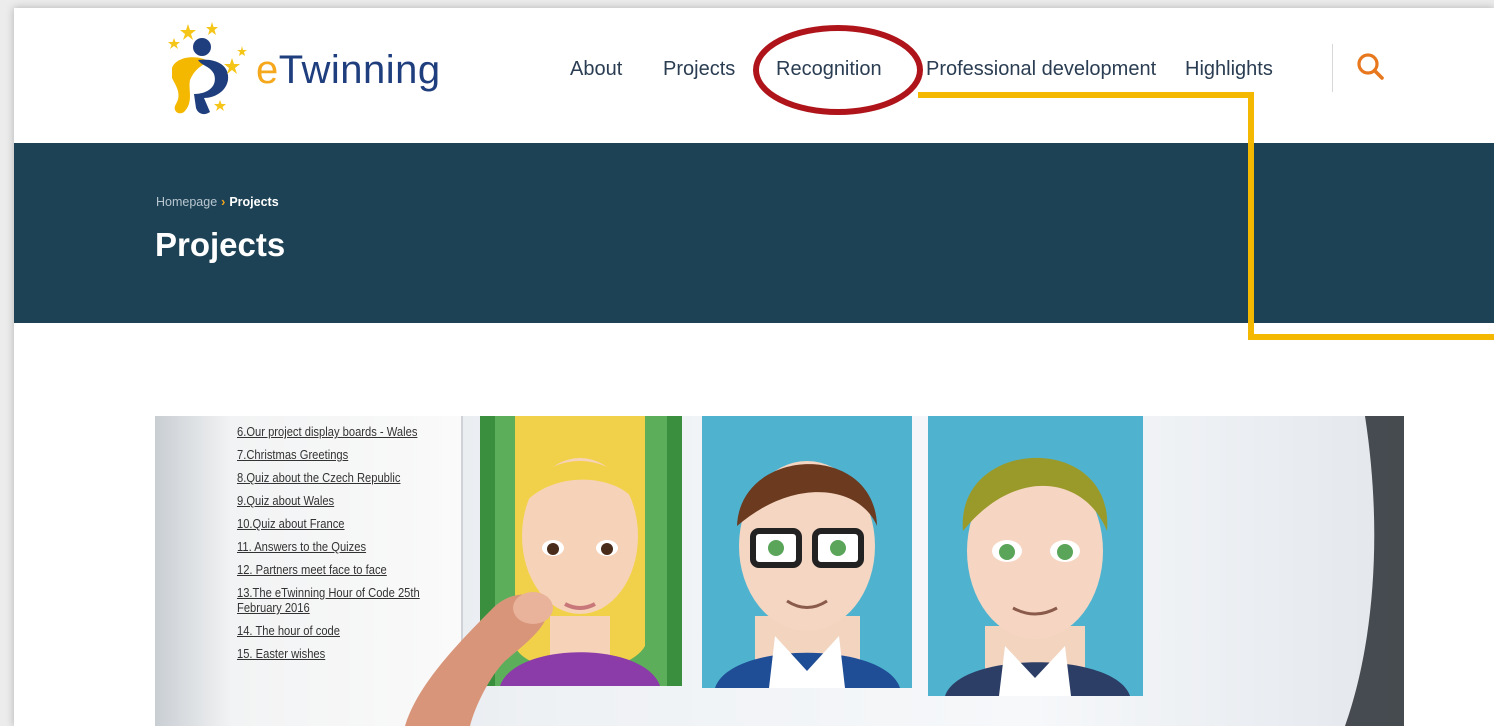  I want to click on breadcrumb-chevron-icon: ›, so click(223, 202).